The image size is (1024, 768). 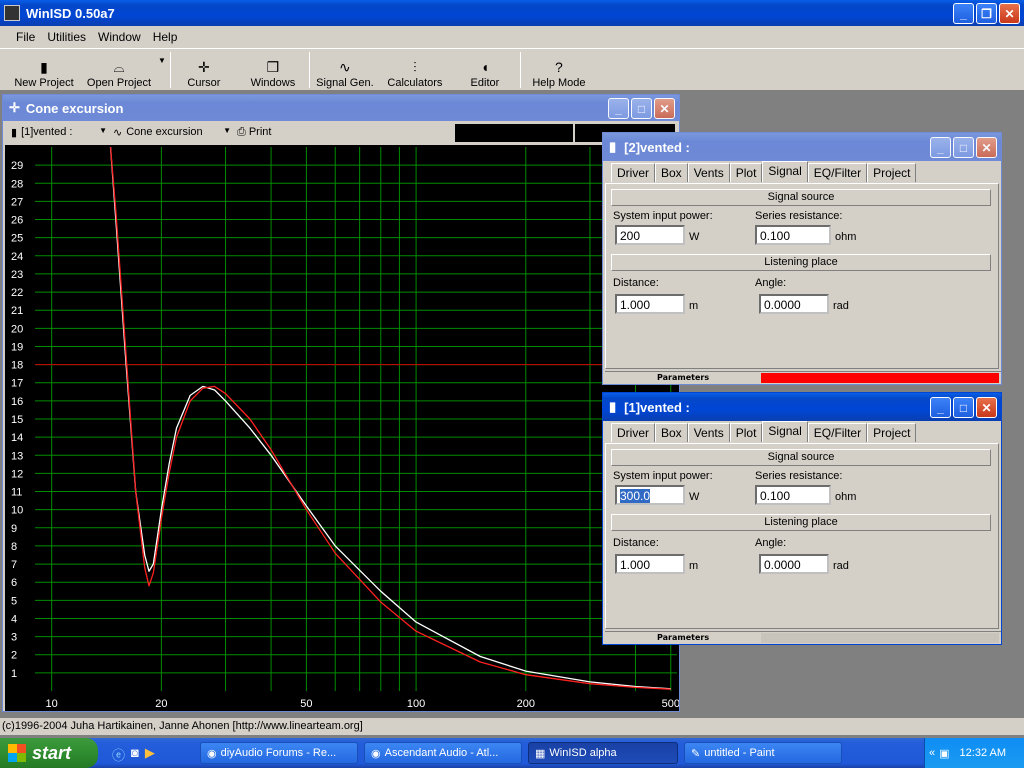 I want to click on y-tick-label: 25, so click(x=17, y=239).